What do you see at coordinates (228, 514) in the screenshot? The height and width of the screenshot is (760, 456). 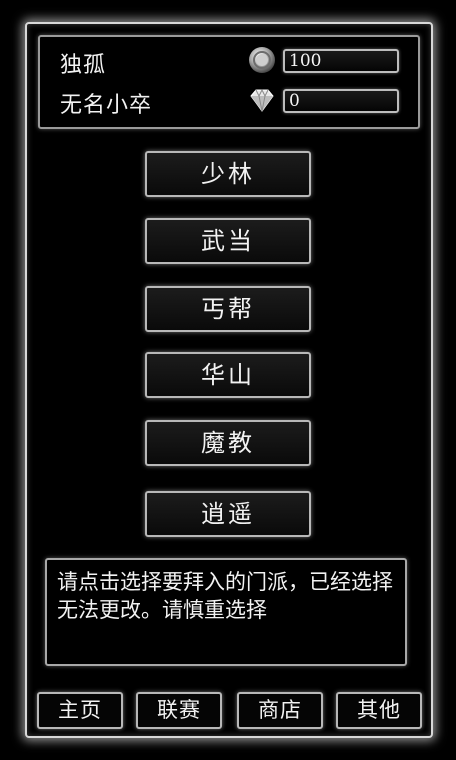 I see `sect-button-xiaoyao: 逍遥` at bounding box center [228, 514].